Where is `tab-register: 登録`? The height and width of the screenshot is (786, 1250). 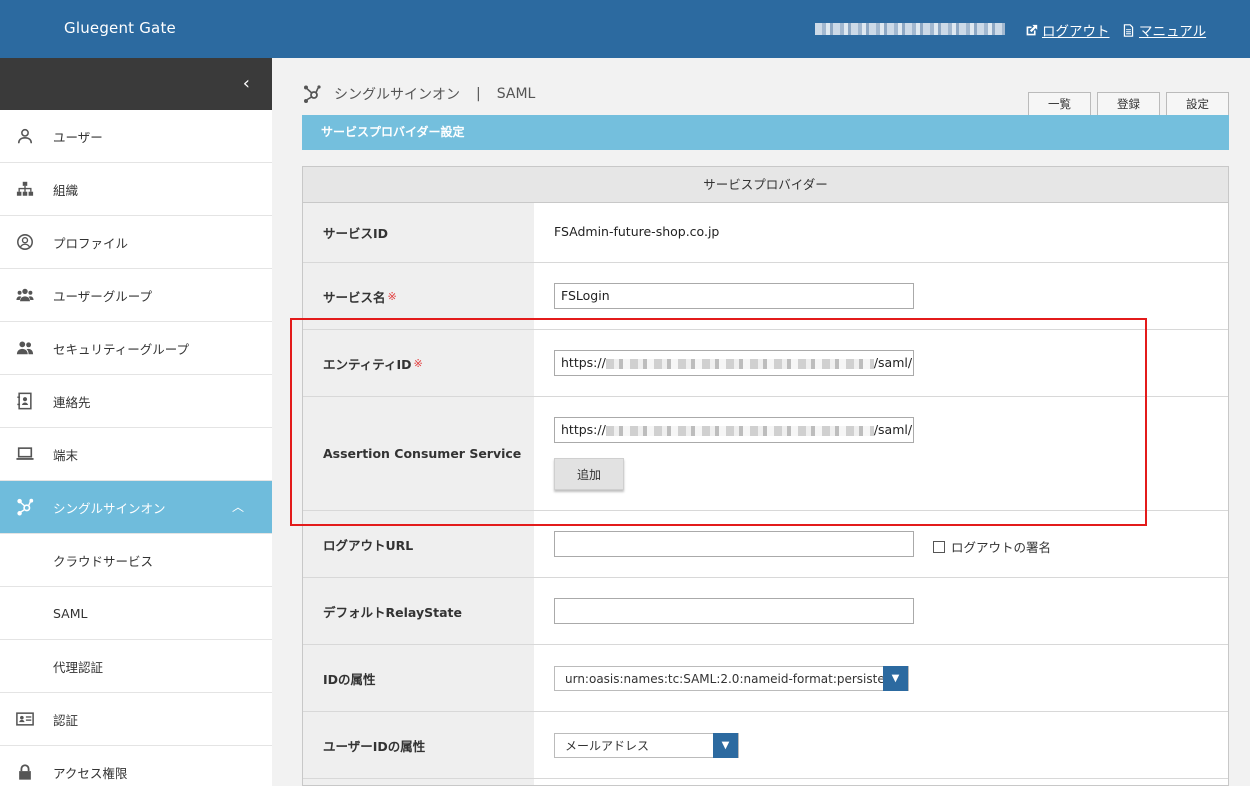 tab-register: 登録 is located at coordinates (1128, 103).